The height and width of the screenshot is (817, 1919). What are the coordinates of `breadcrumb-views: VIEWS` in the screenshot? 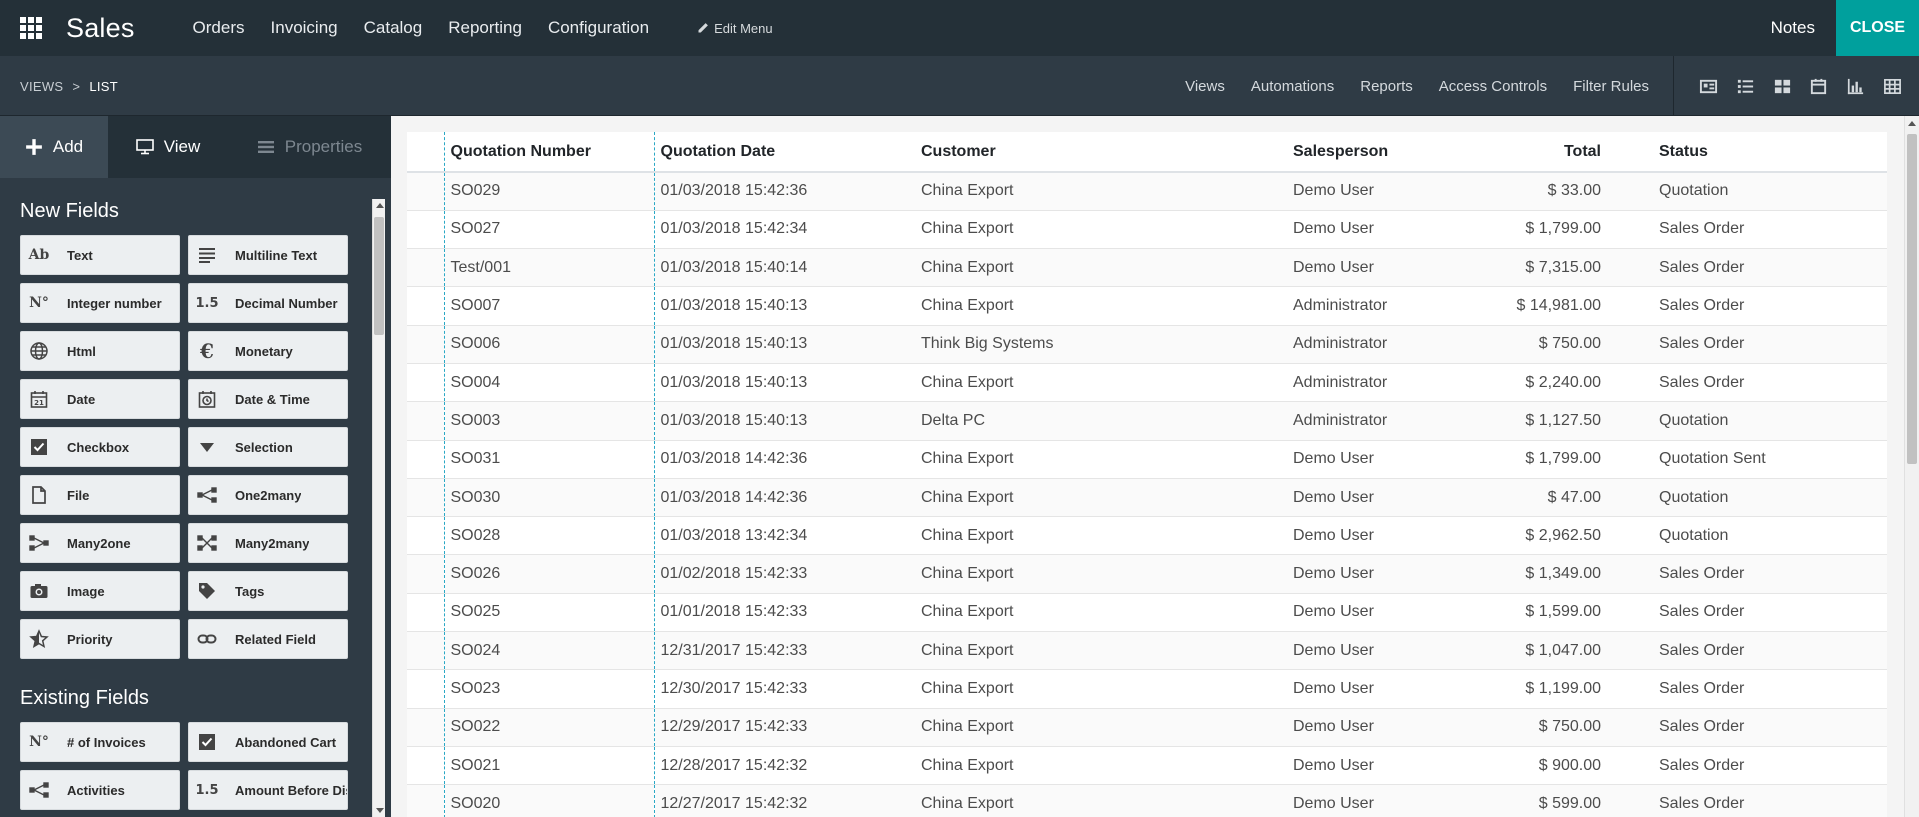 It's located at (41, 86).